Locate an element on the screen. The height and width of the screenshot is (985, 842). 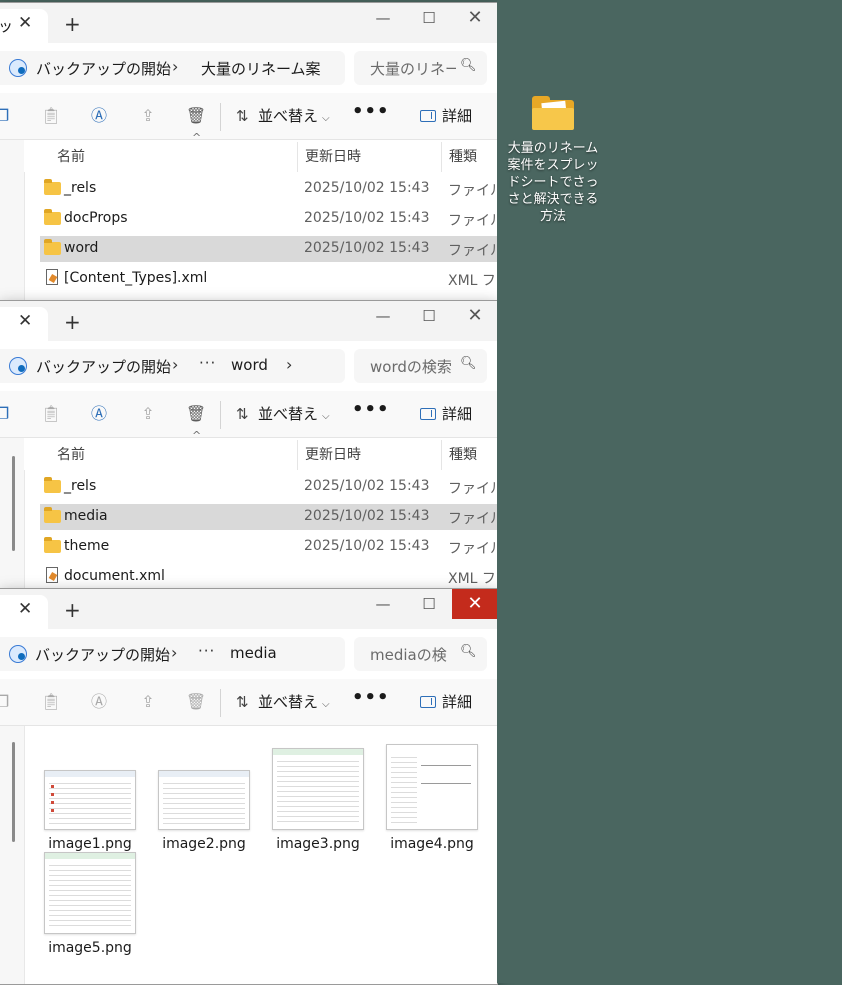
file-row-selected: media 2025/10/02 15:43 ファイル フ is located at coordinates (268, 517).